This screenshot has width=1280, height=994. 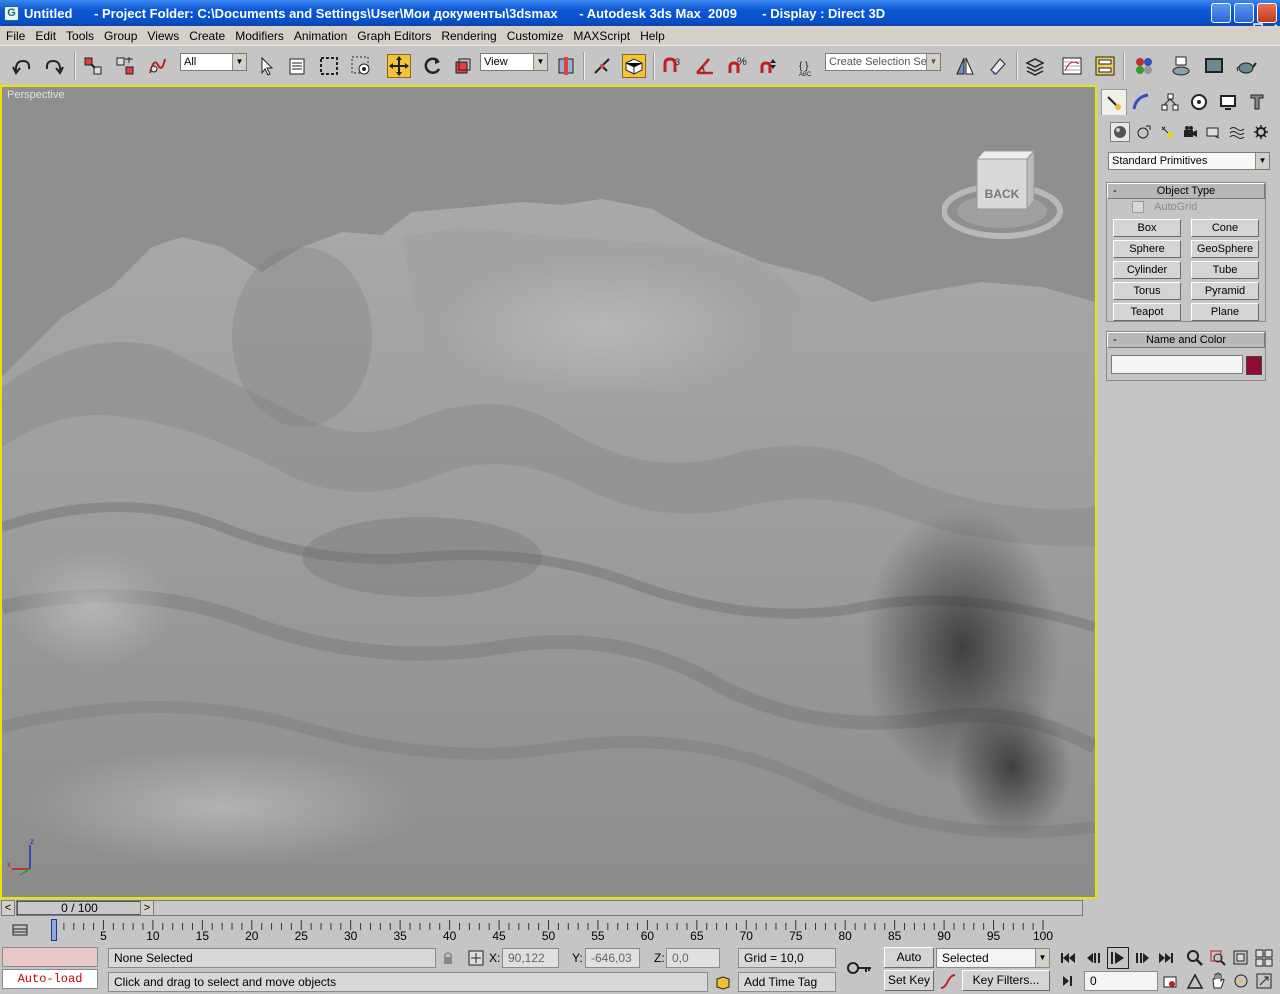 What do you see at coordinates (1241, 958) in the screenshot?
I see `zoom-extents-button` at bounding box center [1241, 958].